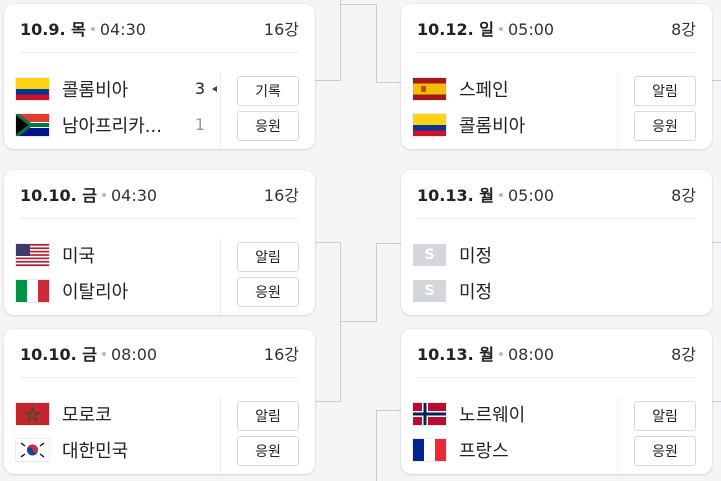 This screenshot has height=481, width=721. I want to click on team-row: 노르웨이, so click(469, 414).